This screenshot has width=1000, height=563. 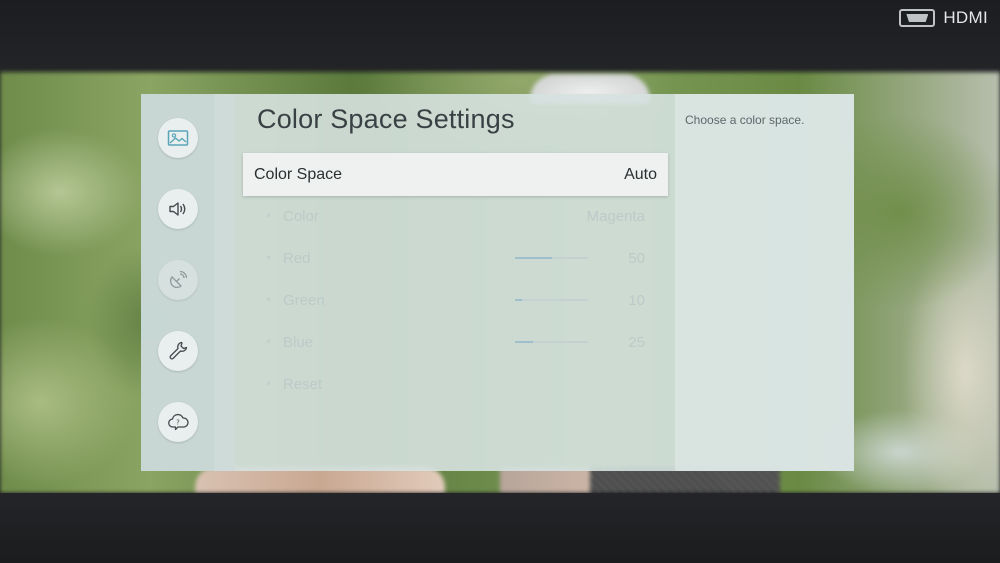 I want to click on support-icon: ?, so click(x=178, y=422).